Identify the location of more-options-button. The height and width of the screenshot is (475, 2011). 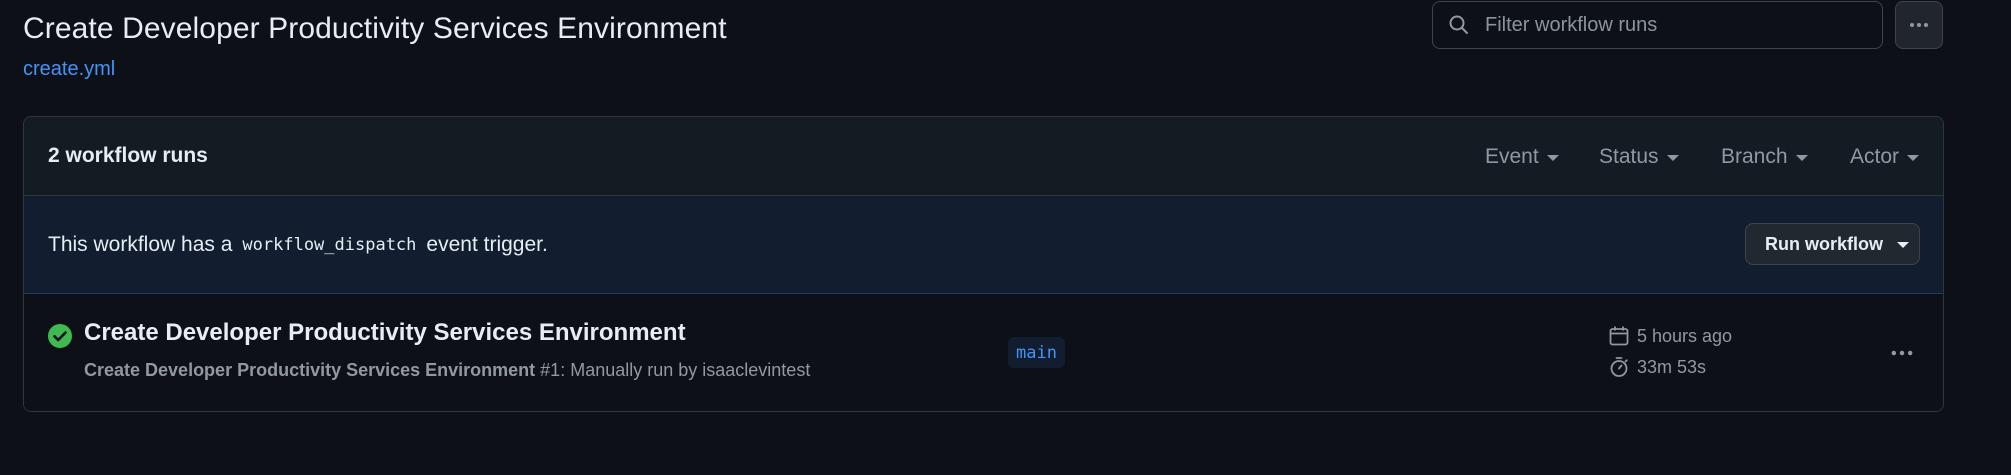
(1919, 25).